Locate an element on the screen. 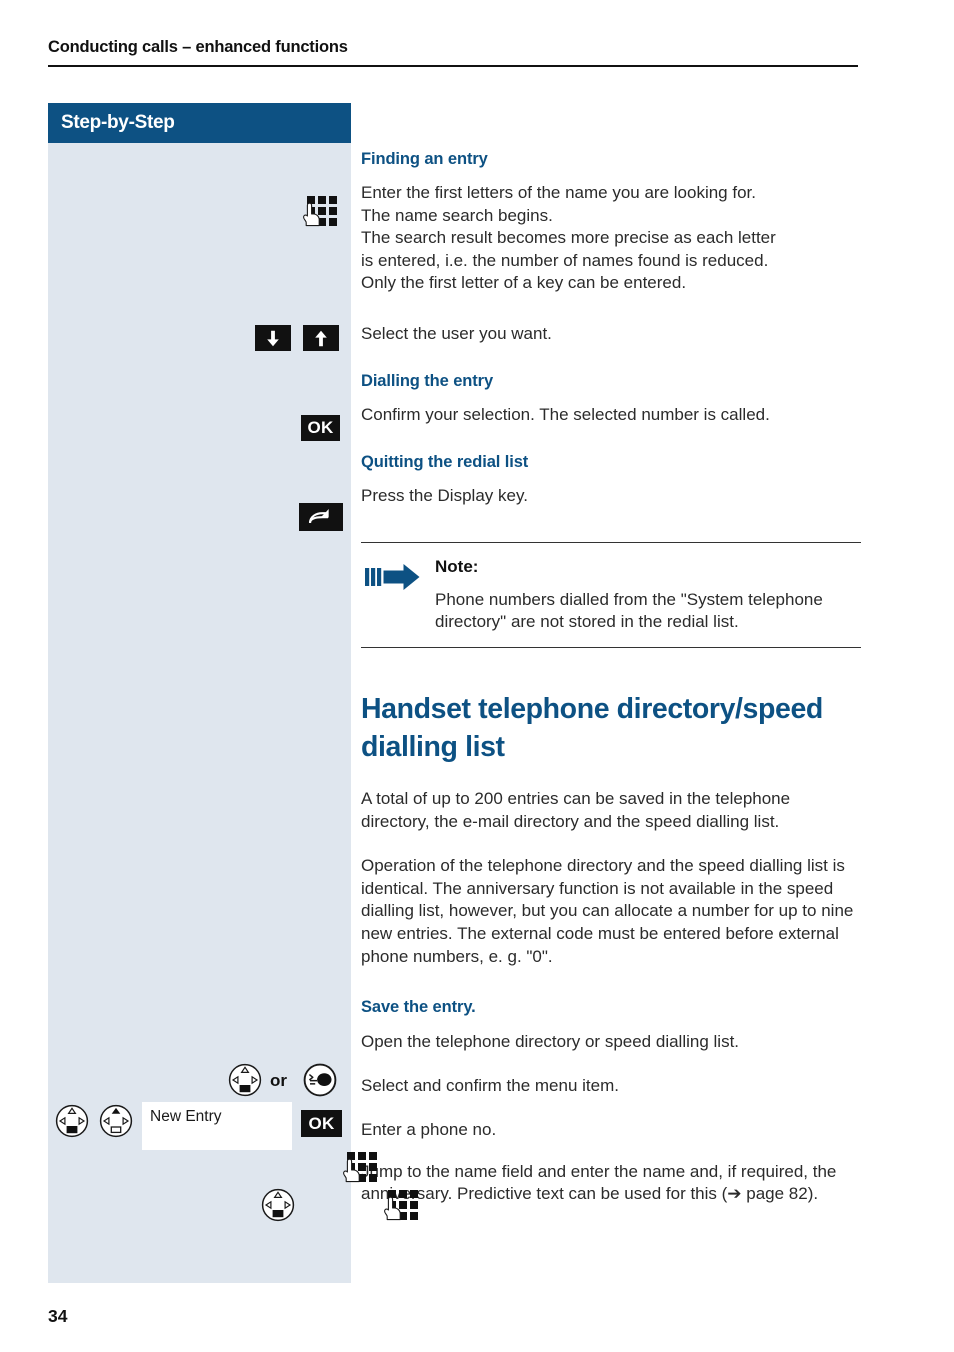 Image resolution: width=954 pixels, height=1352 pixels. ok-key-confirm: OK is located at coordinates (321, 1123).